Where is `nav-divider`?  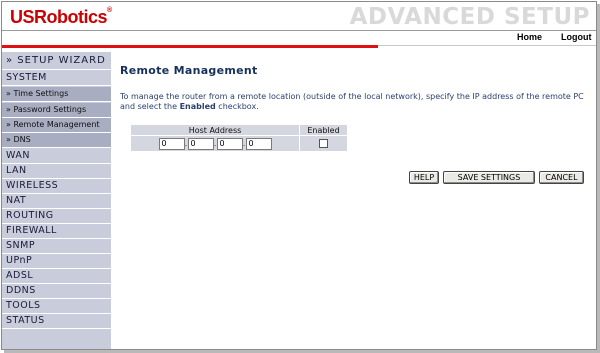
nav-divider is located at coordinates (487, 45).